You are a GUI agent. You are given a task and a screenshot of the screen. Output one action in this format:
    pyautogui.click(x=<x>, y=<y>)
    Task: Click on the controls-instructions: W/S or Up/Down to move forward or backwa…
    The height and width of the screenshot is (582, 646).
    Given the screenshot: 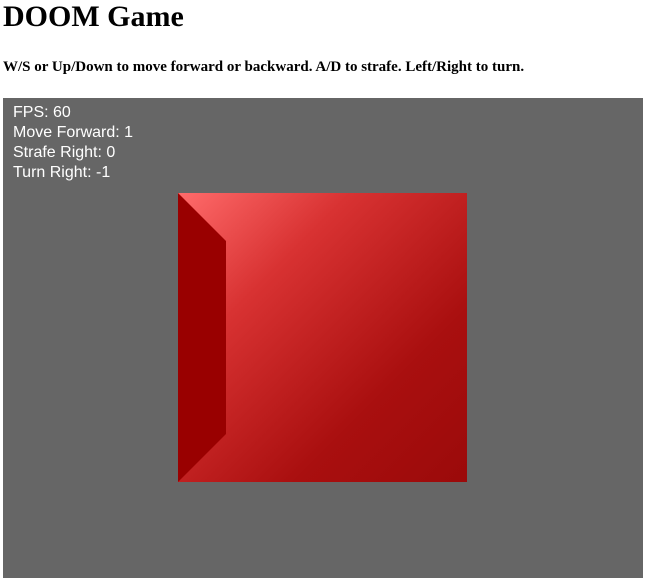 What is the action you would take?
    pyautogui.click(x=264, y=67)
    